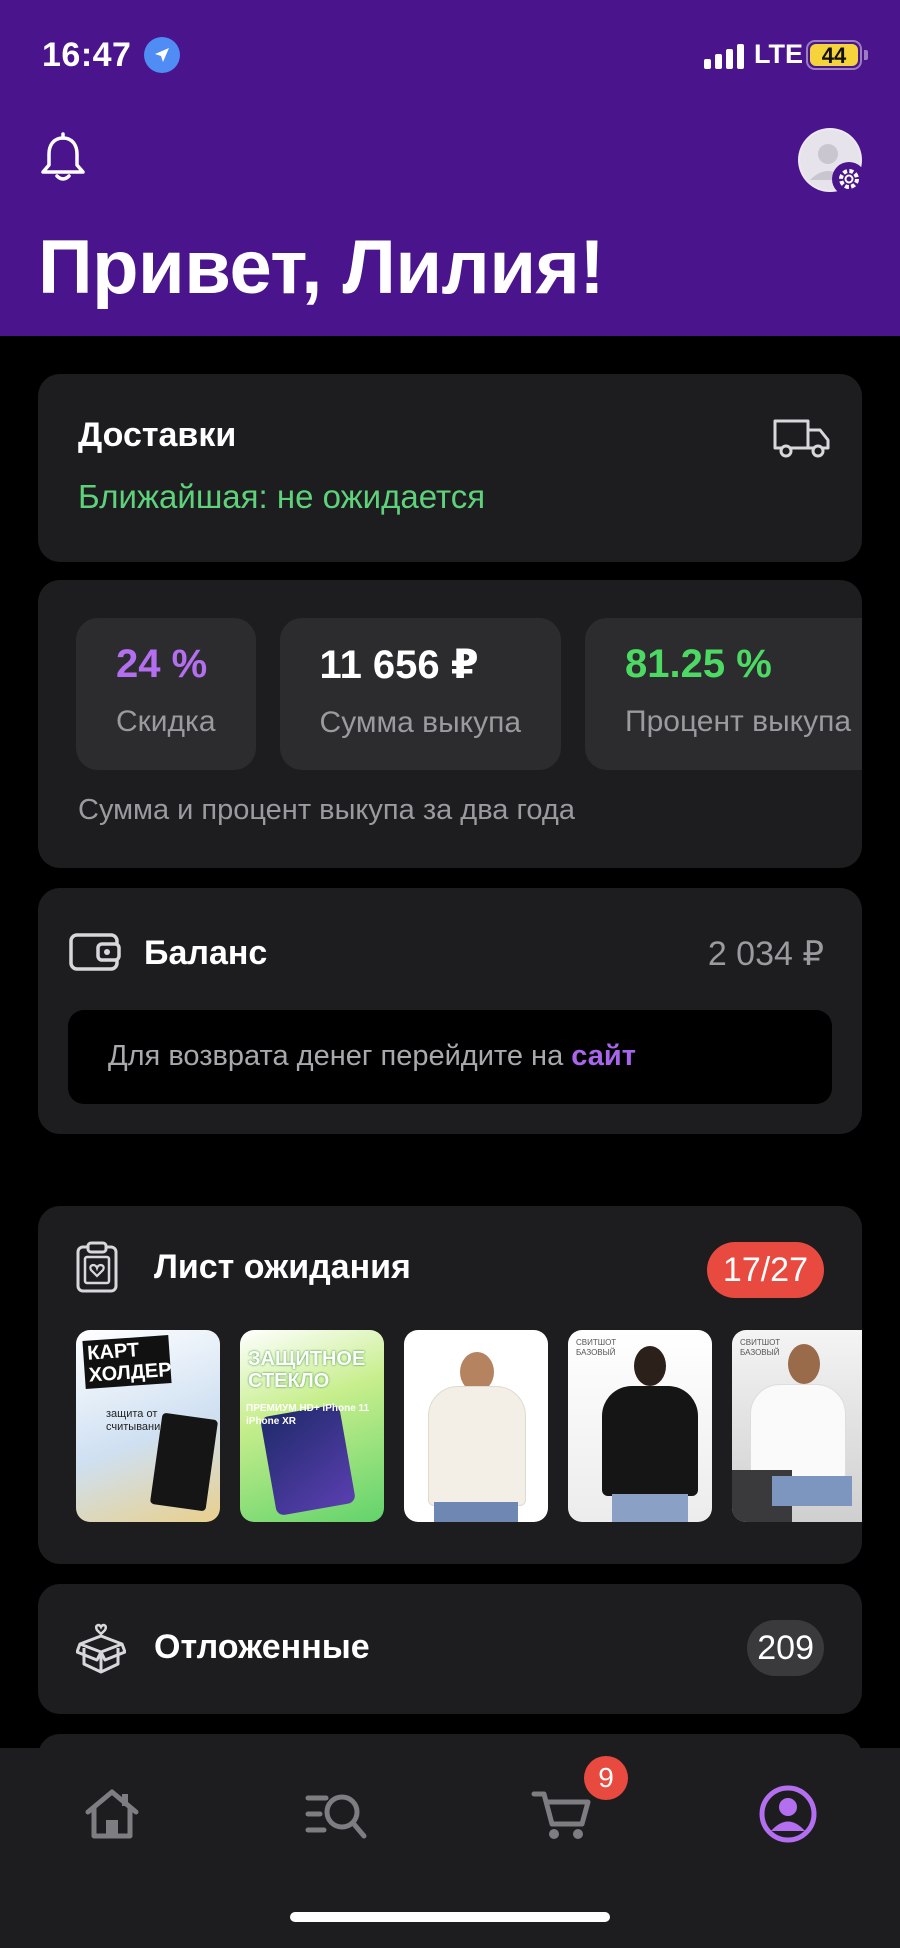 This screenshot has width=900, height=1948. What do you see at coordinates (802, 438) in the screenshot?
I see `truck-icon` at bounding box center [802, 438].